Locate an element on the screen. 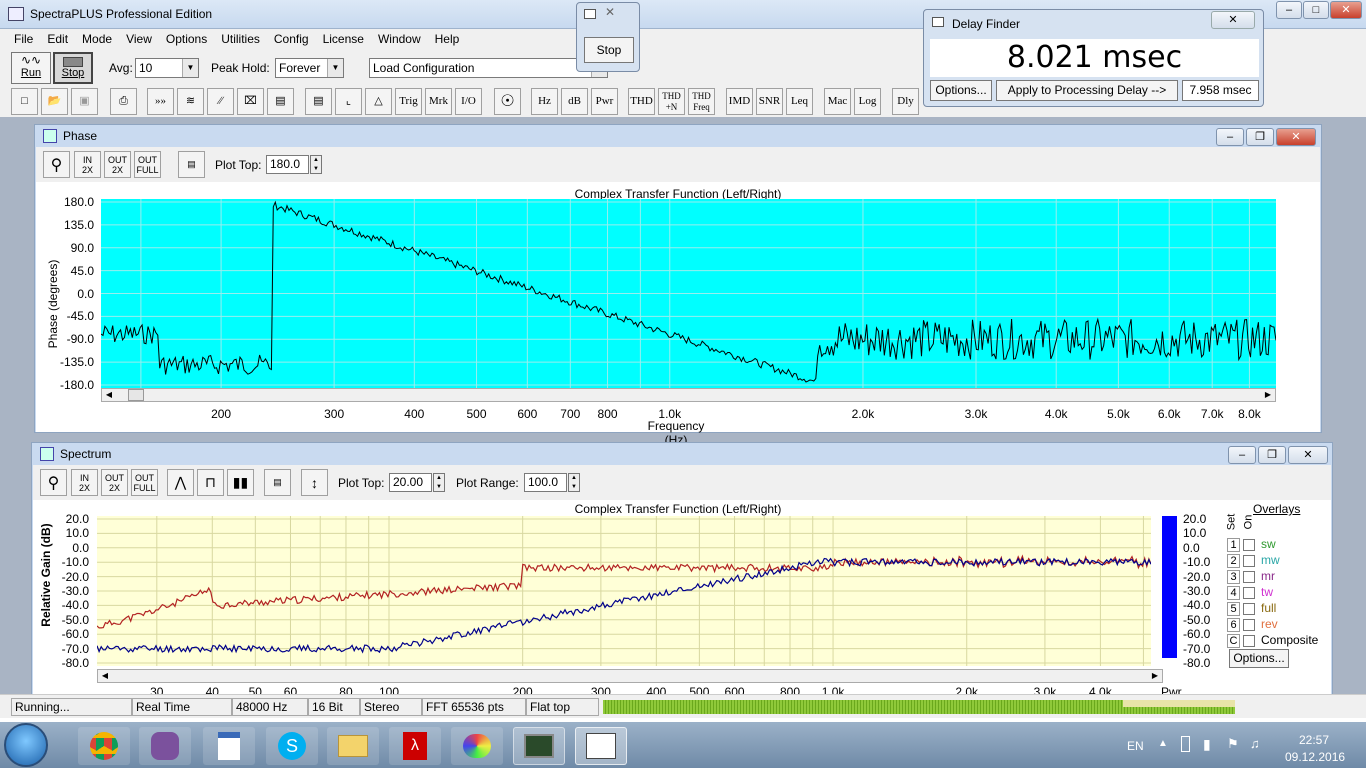  menu-edit: Edit is located at coordinates (57, 37).